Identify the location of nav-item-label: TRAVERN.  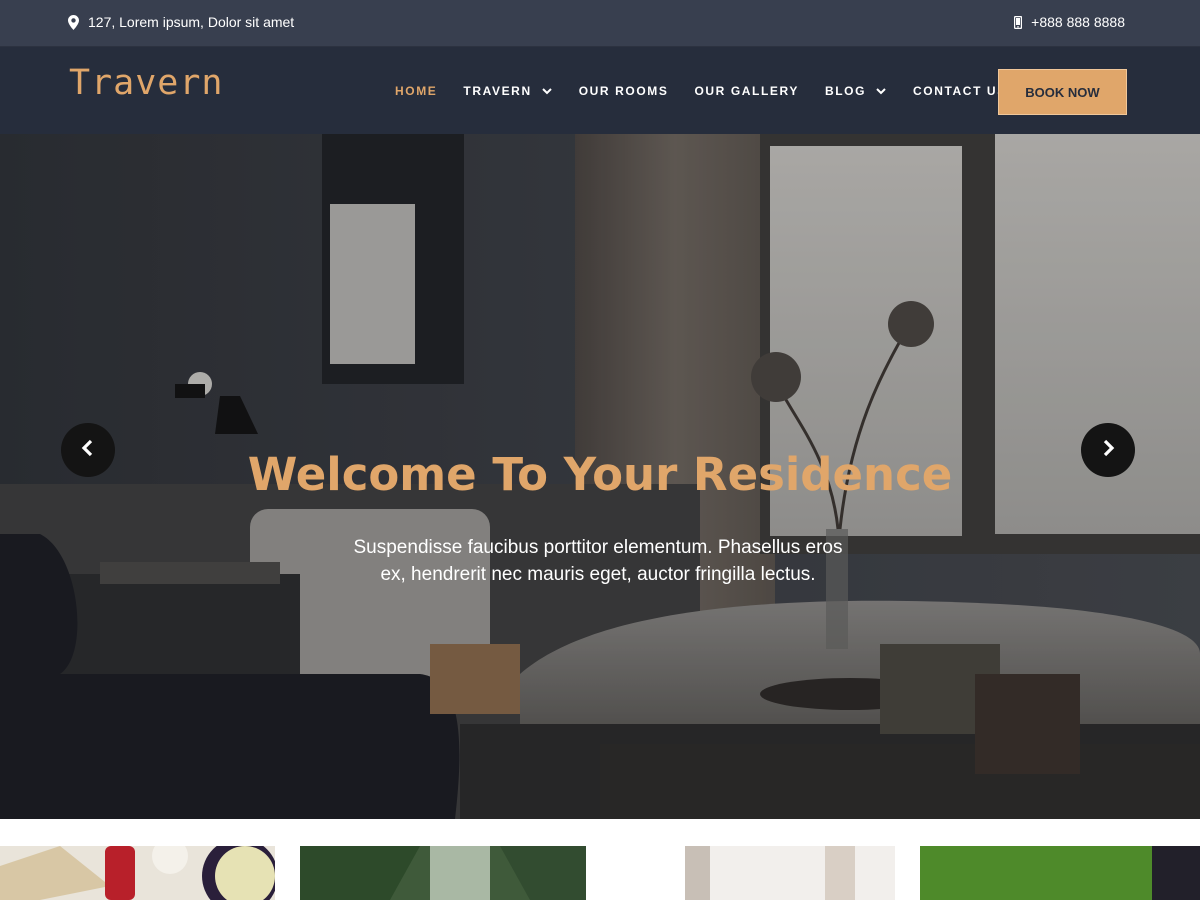
(497, 91).